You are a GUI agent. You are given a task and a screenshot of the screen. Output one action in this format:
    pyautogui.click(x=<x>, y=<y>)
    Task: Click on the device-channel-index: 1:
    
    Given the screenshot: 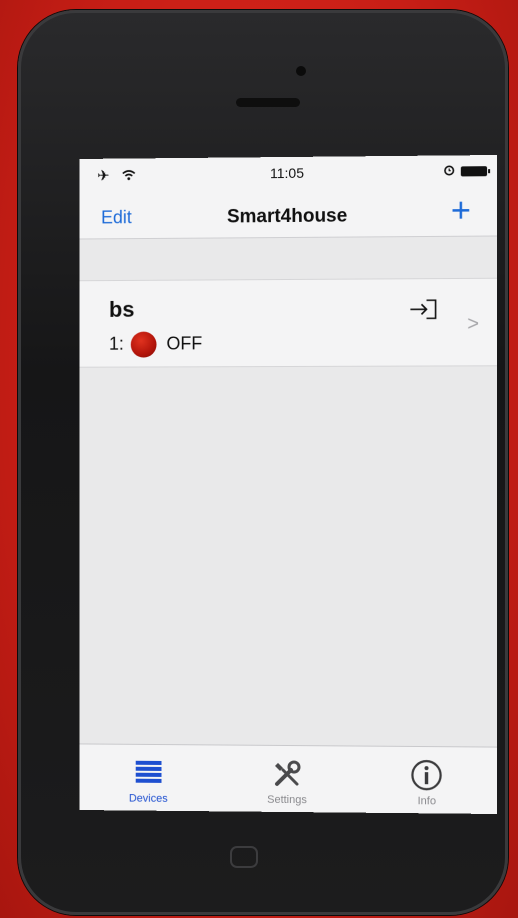 What is the action you would take?
    pyautogui.click(x=116, y=343)
    